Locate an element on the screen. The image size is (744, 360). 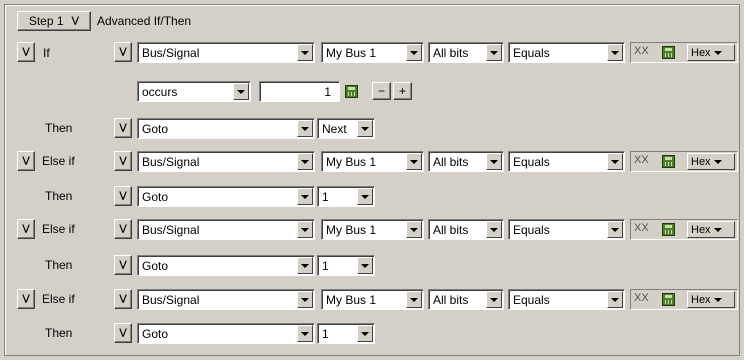
if-value-group: XX Hex is located at coordinates (684, 52).